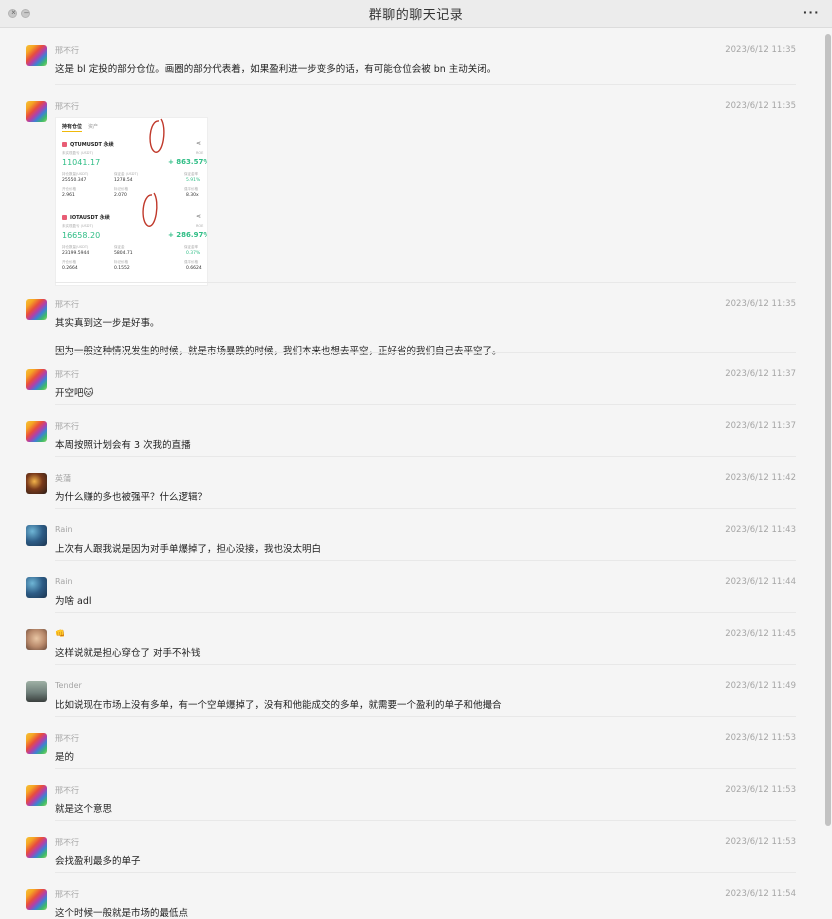 The width and height of the screenshot is (832, 919). I want to click on minimize-icon: –, so click(25, 13).